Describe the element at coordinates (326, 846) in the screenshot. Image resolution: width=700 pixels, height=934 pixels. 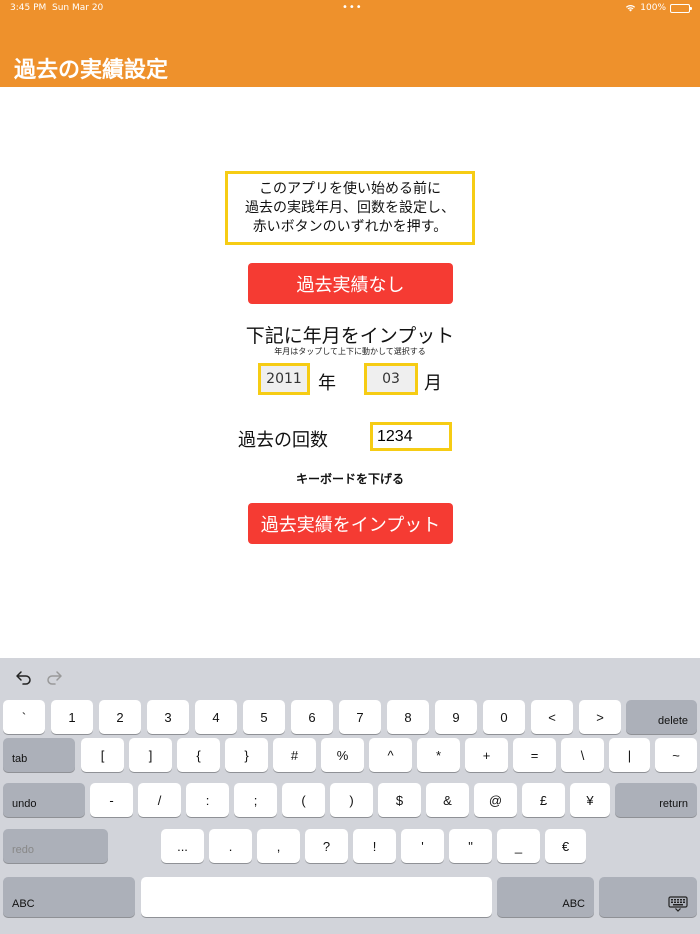
I see `key: ?` at that location.